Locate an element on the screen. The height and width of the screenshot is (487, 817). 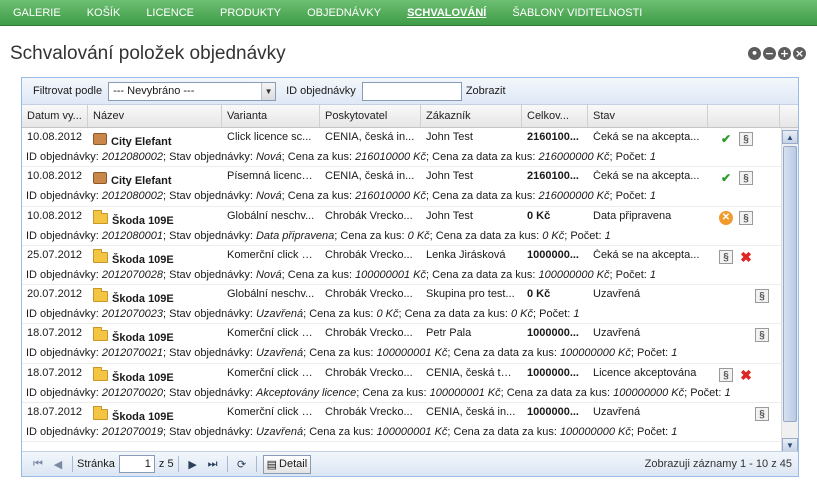
cell-date: 25.07.2012 is located at coordinates (55, 254).